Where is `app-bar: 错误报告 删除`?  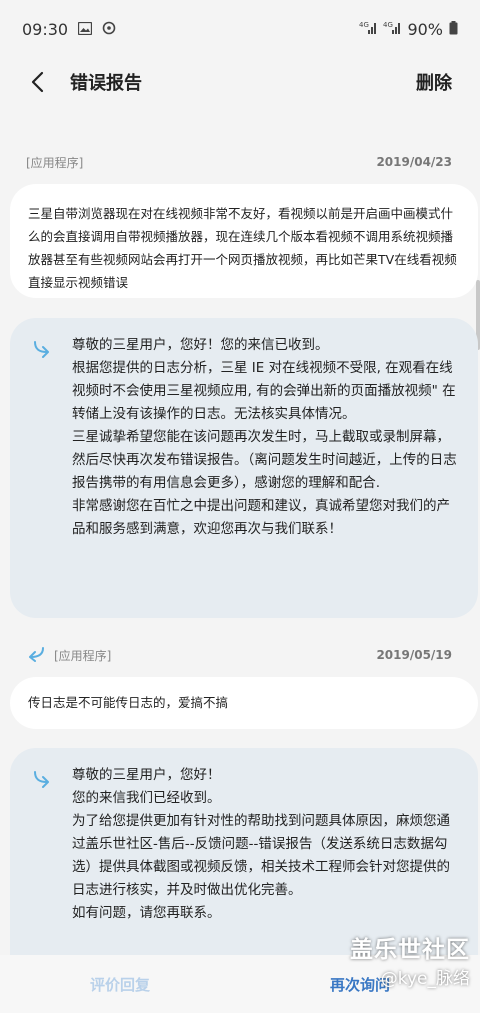 app-bar: 错误报告 删除 is located at coordinates (240, 82).